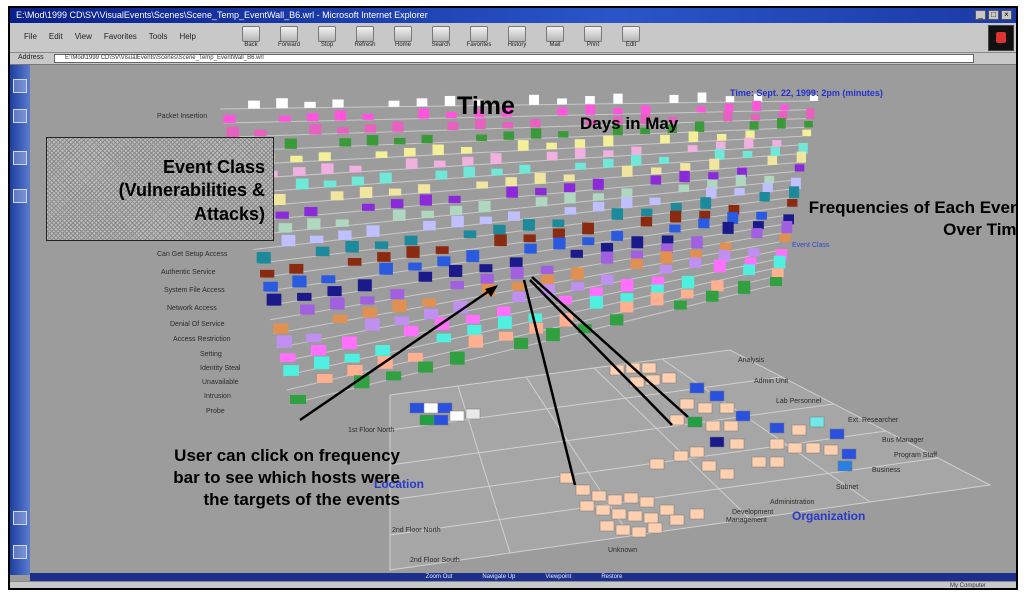 Image resolution: width=1026 pixels, height=596 pixels. What do you see at coordinates (593, 37) in the screenshot?
I see `print-button: Print` at bounding box center [593, 37].